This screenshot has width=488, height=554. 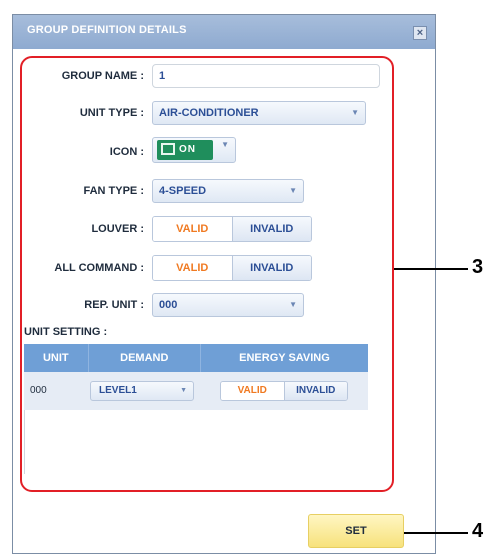 I want to click on close-icon: ×, so click(x=420, y=33).